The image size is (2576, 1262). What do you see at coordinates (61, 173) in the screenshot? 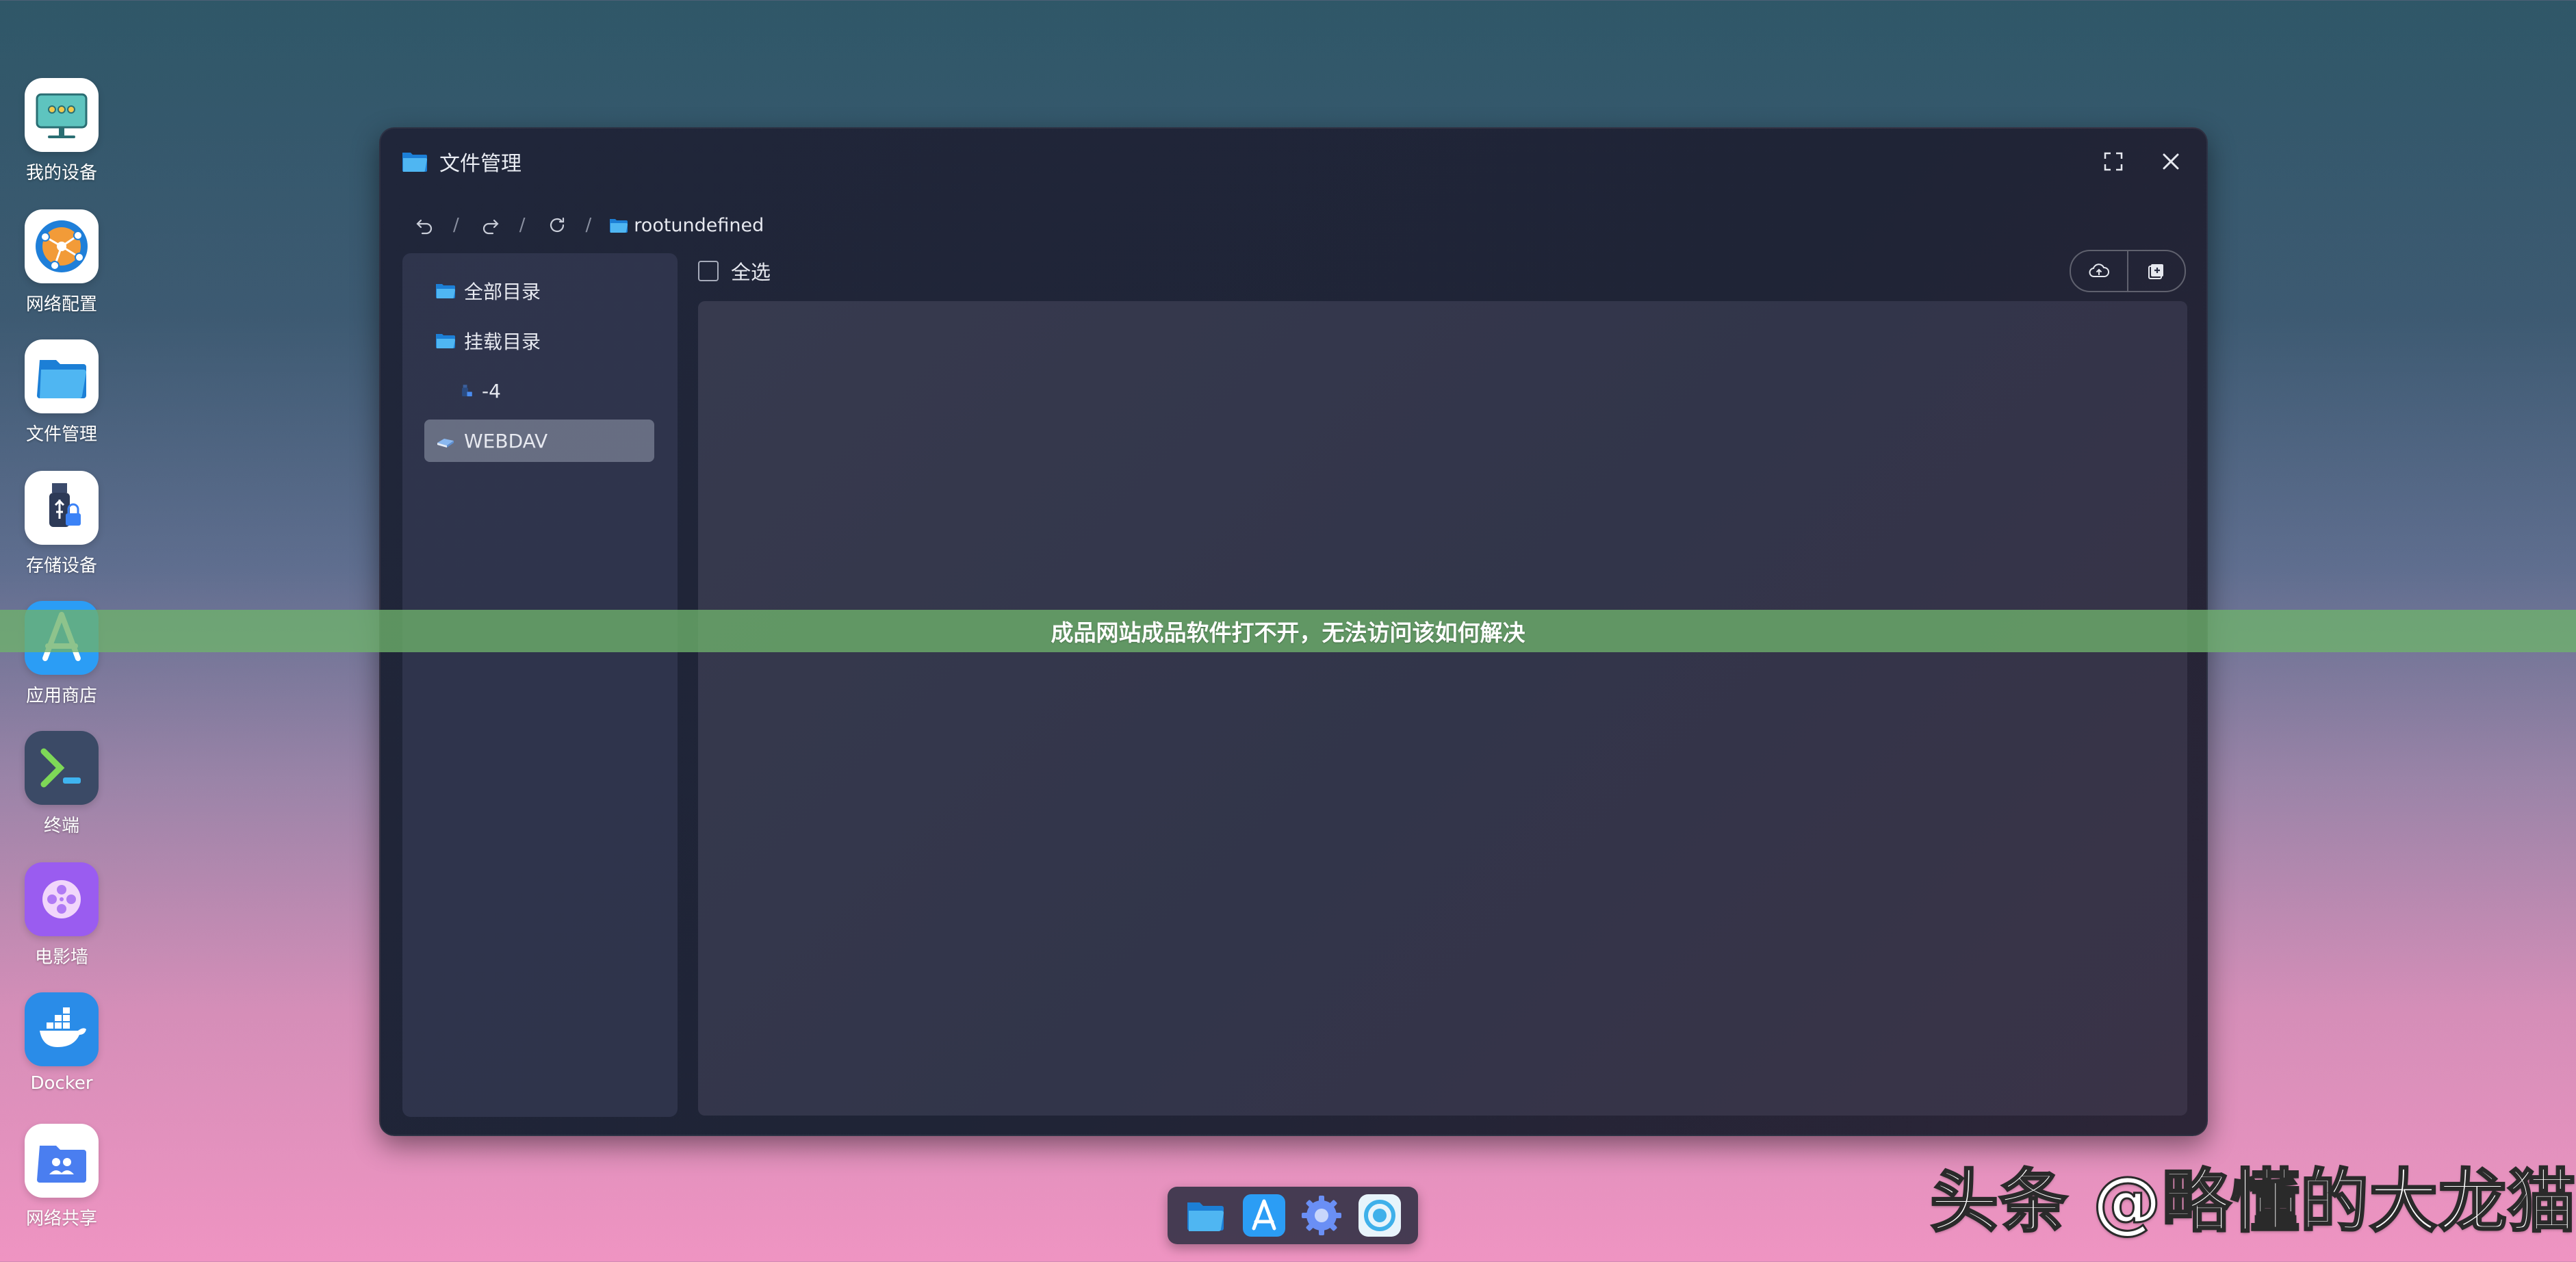
I see `desktop-icon-label: 我的设备` at bounding box center [61, 173].